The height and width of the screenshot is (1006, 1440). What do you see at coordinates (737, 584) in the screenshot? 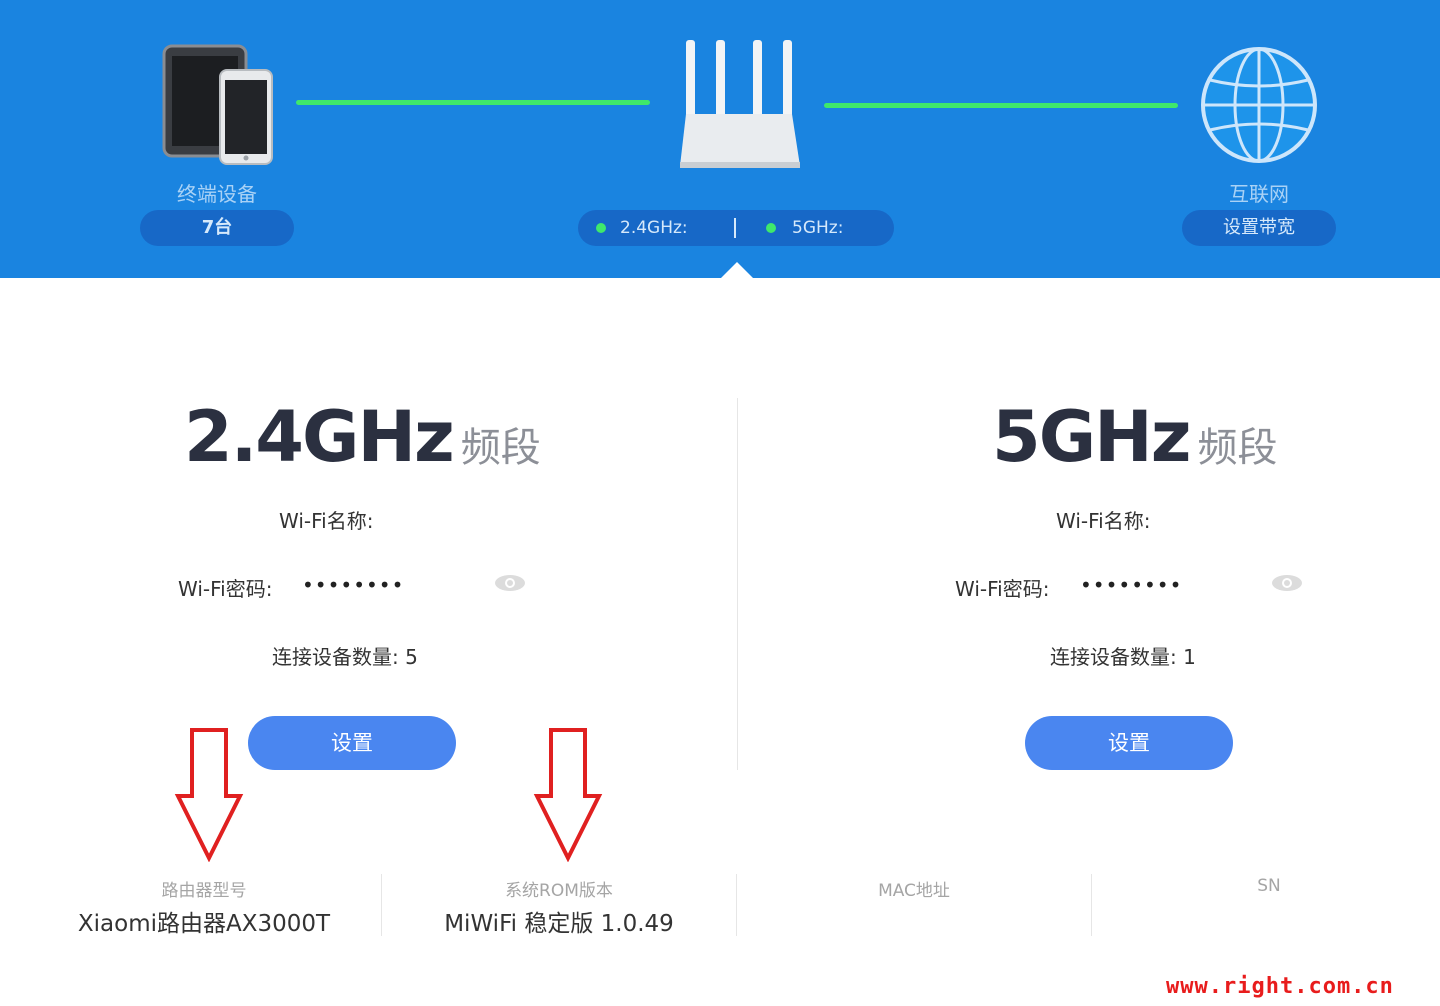
I see `band-divider` at bounding box center [737, 584].